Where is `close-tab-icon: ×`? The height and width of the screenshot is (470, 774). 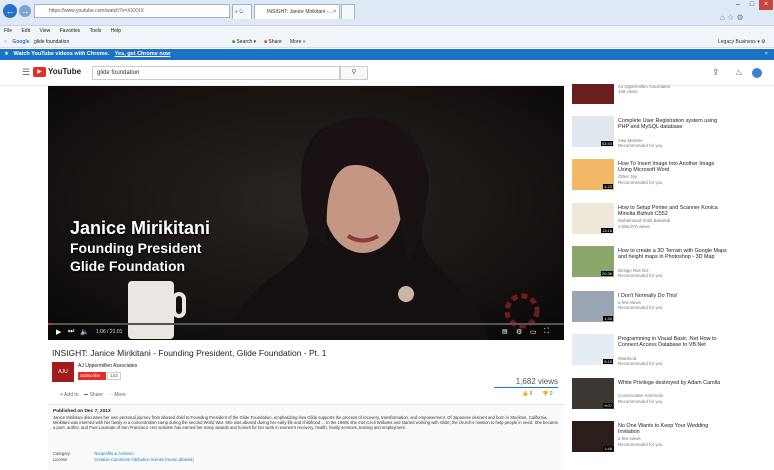
close-tab-icon: × is located at coordinates (334, 12).